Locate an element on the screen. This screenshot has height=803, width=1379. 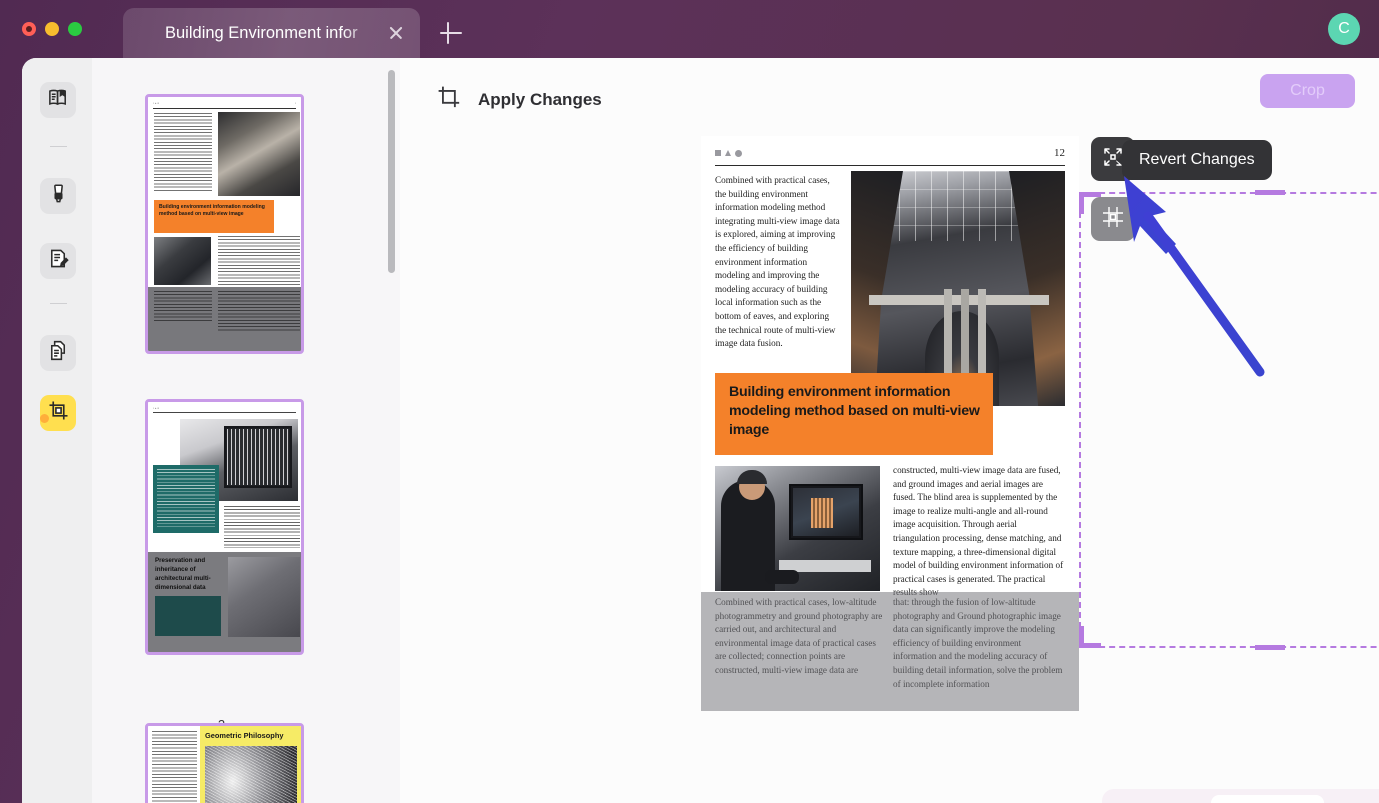
list-item: Geometric Philosophy is located at coordinates (224, 763).